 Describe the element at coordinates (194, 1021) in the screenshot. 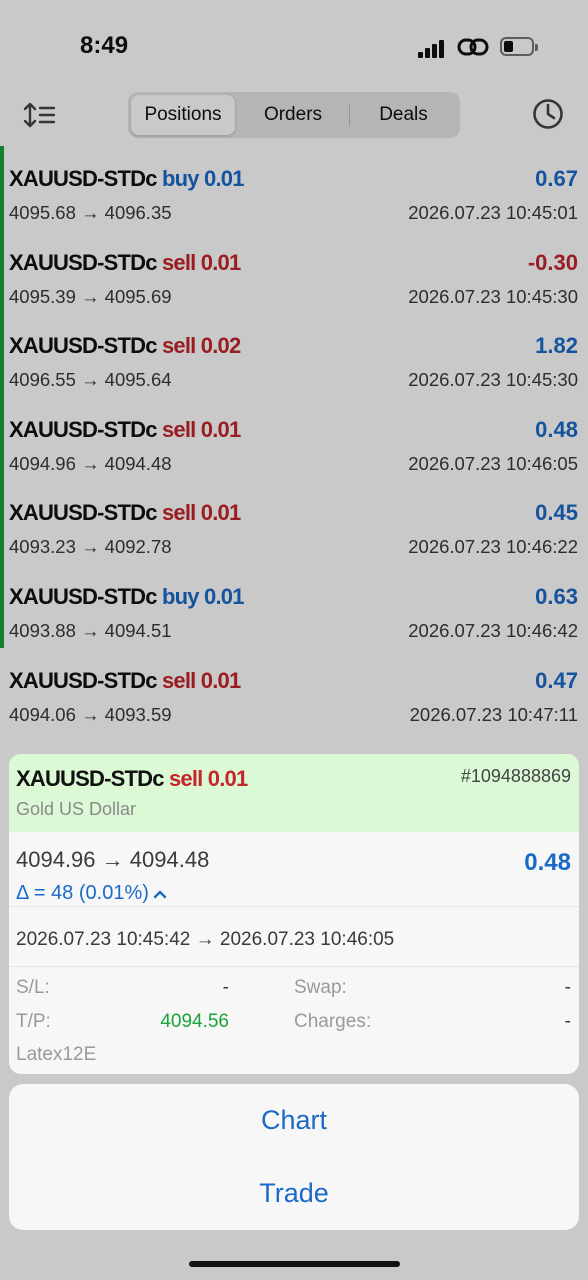

I see `tp-value: 4094.56` at that location.